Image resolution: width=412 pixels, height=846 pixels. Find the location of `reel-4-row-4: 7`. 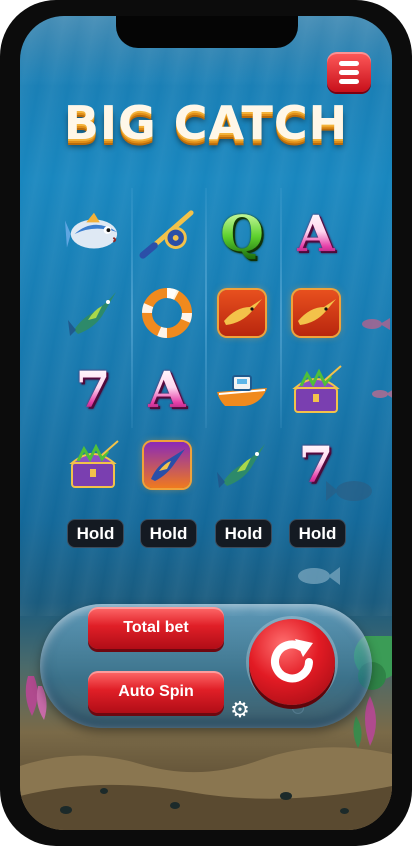

reel-4-row-4: 7 is located at coordinates (316, 465).